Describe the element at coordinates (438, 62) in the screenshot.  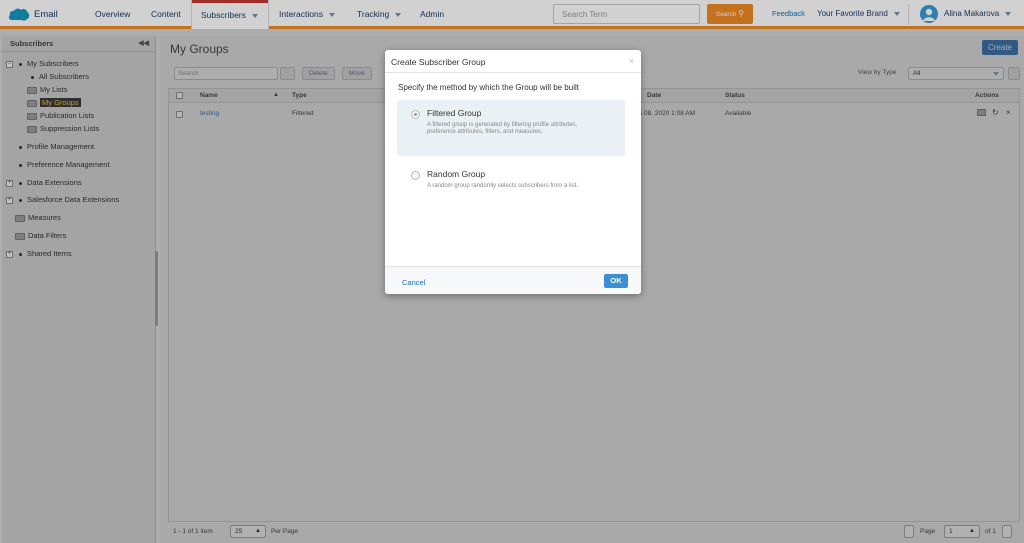
I see `dialog-title: Create Subscriber Group` at that location.